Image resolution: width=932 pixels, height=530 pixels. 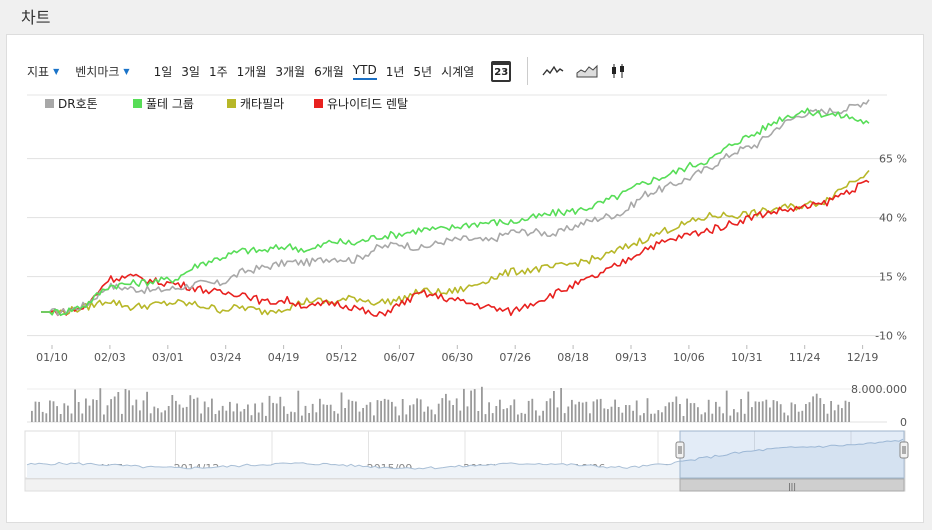 What do you see at coordinates (440, 404) in the screenshot?
I see `volume-bars` at bounding box center [440, 404].